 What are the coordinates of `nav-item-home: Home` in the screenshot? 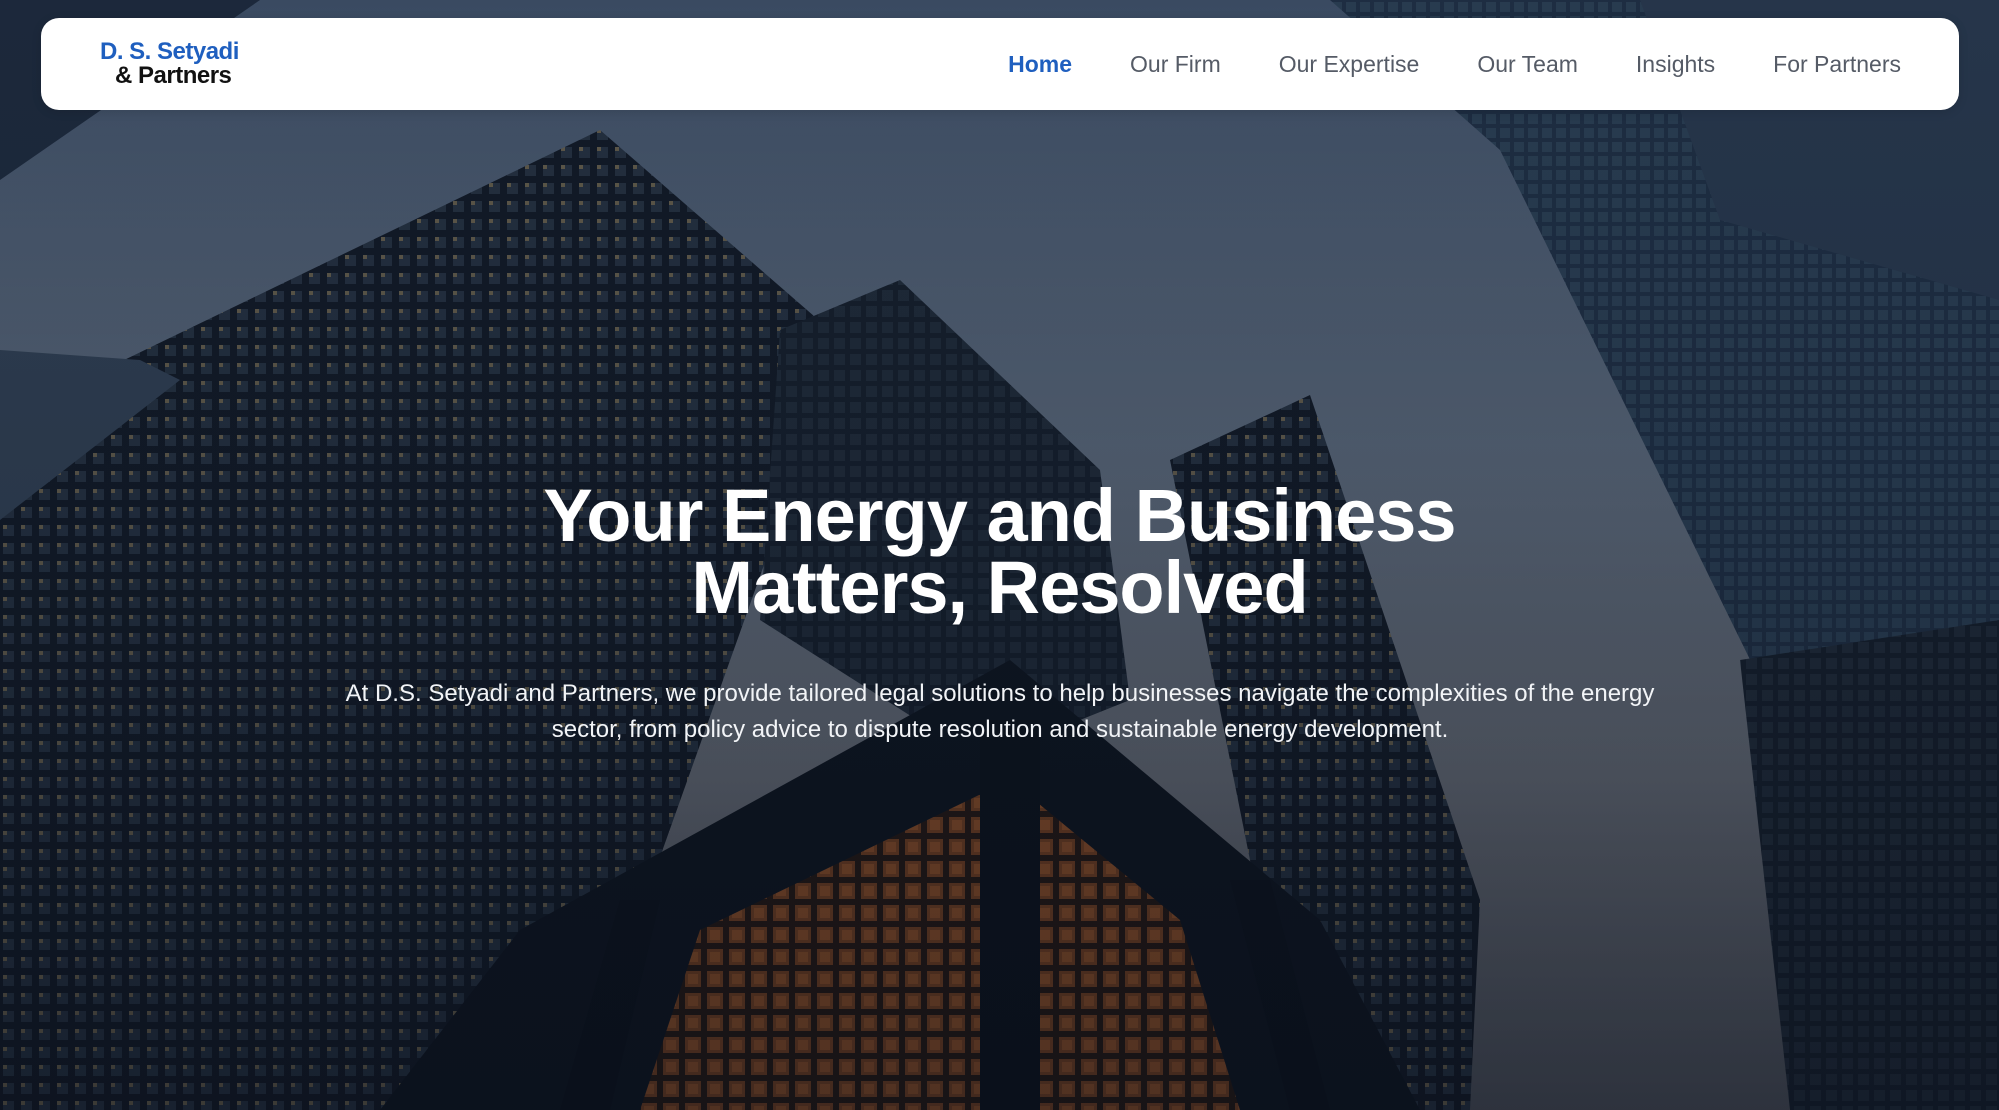 It's located at (1040, 64).